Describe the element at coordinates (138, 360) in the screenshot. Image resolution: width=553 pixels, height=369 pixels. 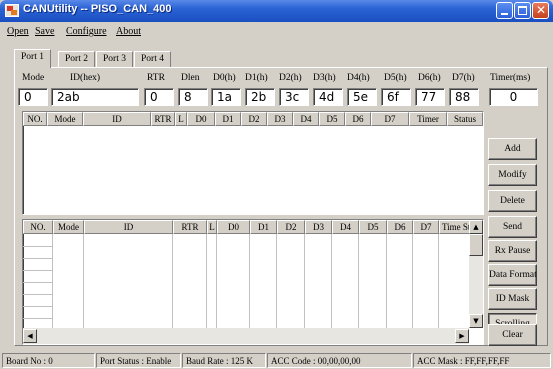
I see `status-port: Port Status : Enable` at that location.